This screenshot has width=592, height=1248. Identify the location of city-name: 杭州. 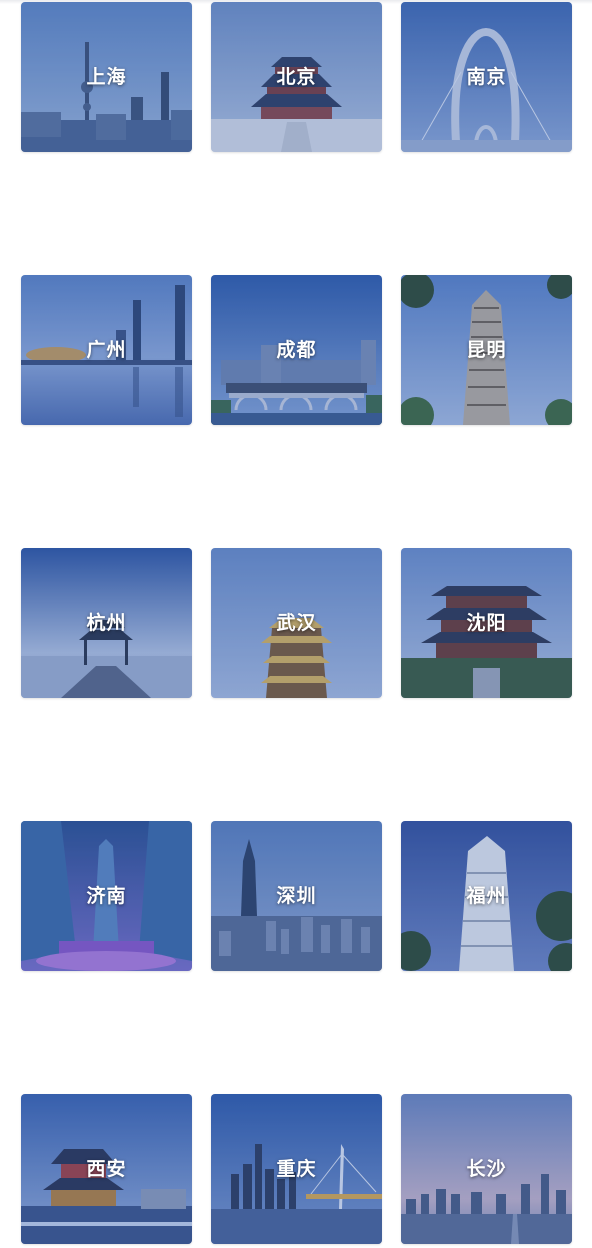
(106, 623).